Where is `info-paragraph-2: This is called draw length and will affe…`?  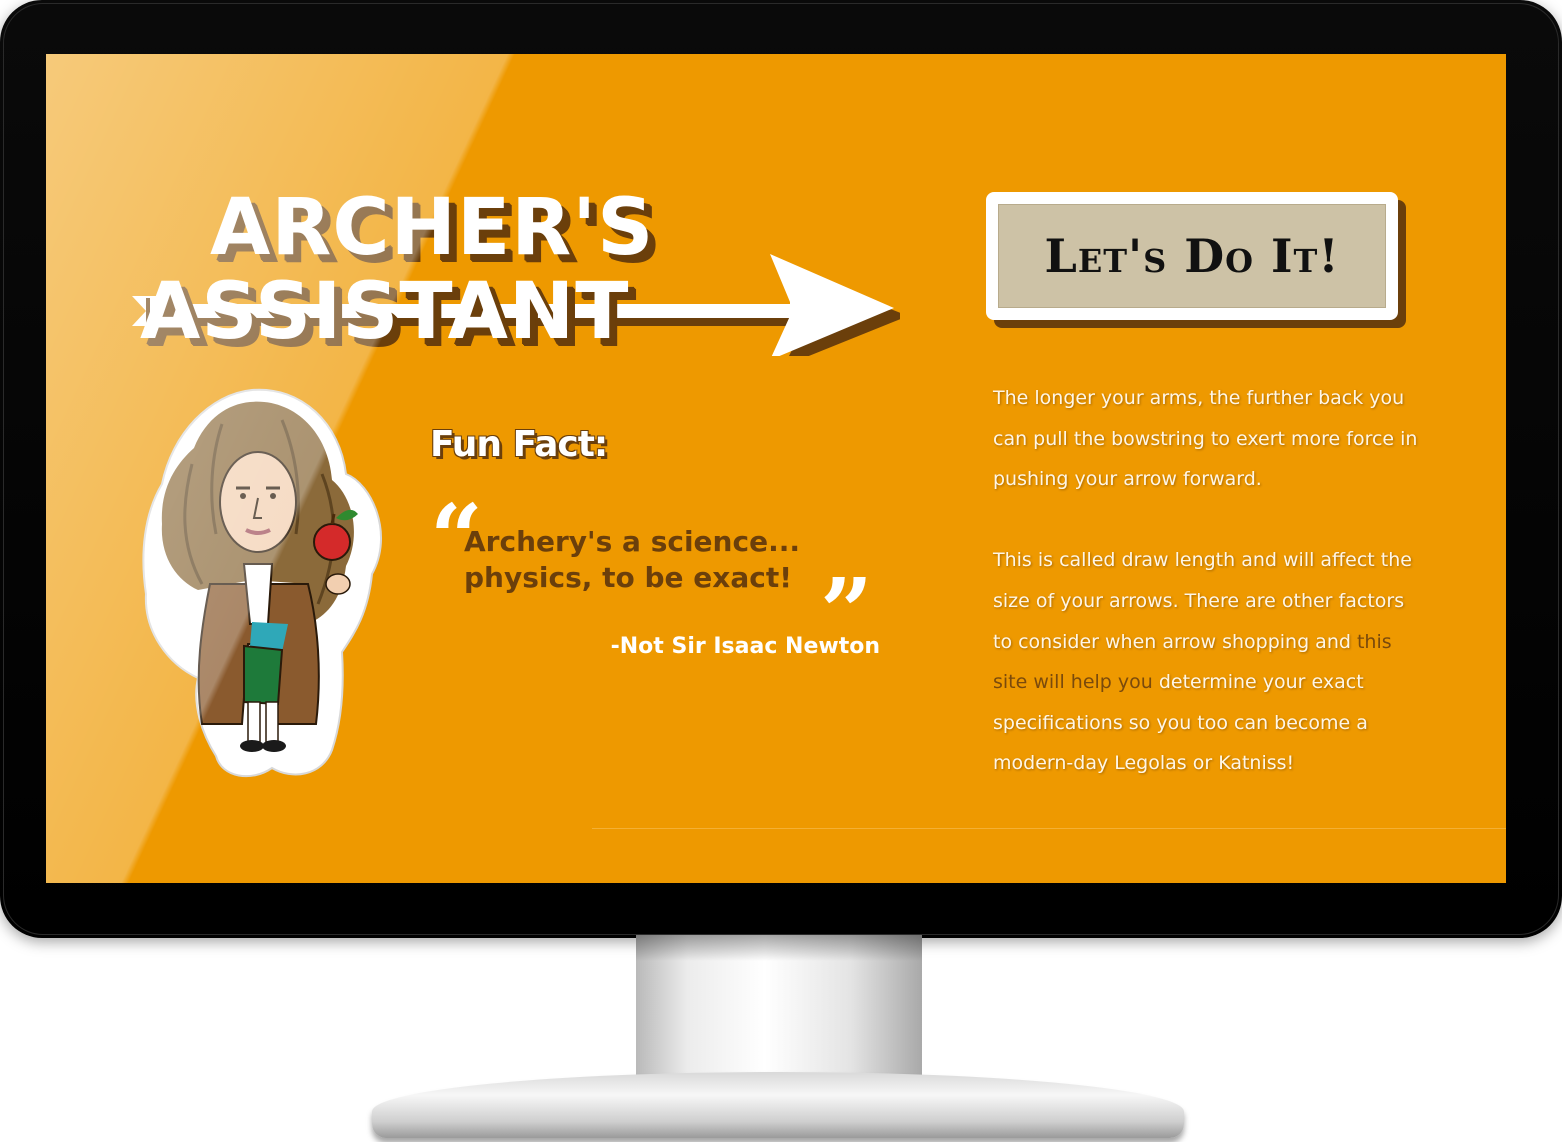
info-paragraph-2: This is called draw length and will affe… is located at coordinates (1208, 662).